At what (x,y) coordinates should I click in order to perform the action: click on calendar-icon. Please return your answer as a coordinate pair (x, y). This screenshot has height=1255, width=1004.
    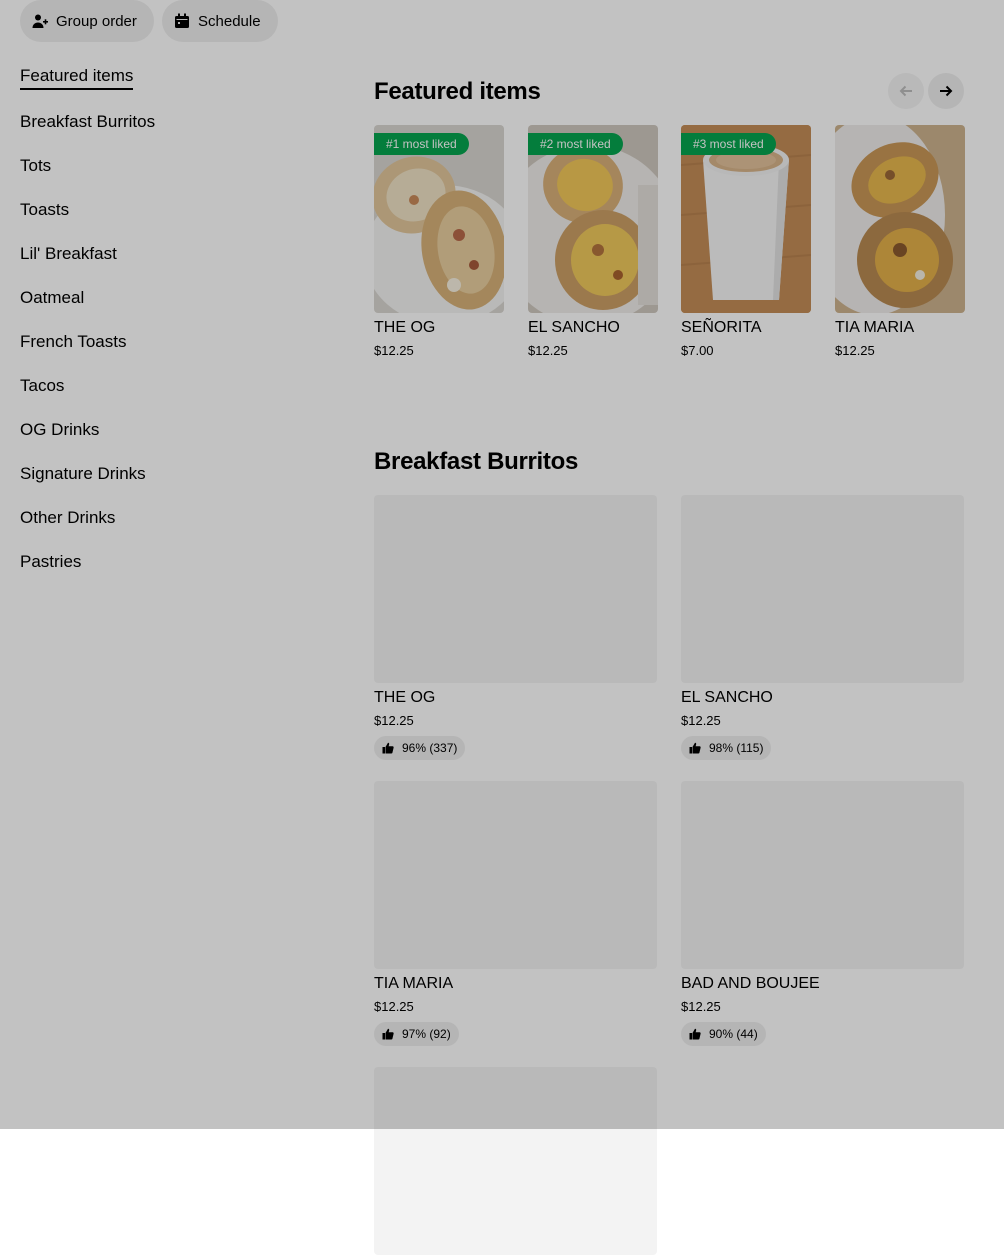
    Looking at the image, I should click on (182, 20).